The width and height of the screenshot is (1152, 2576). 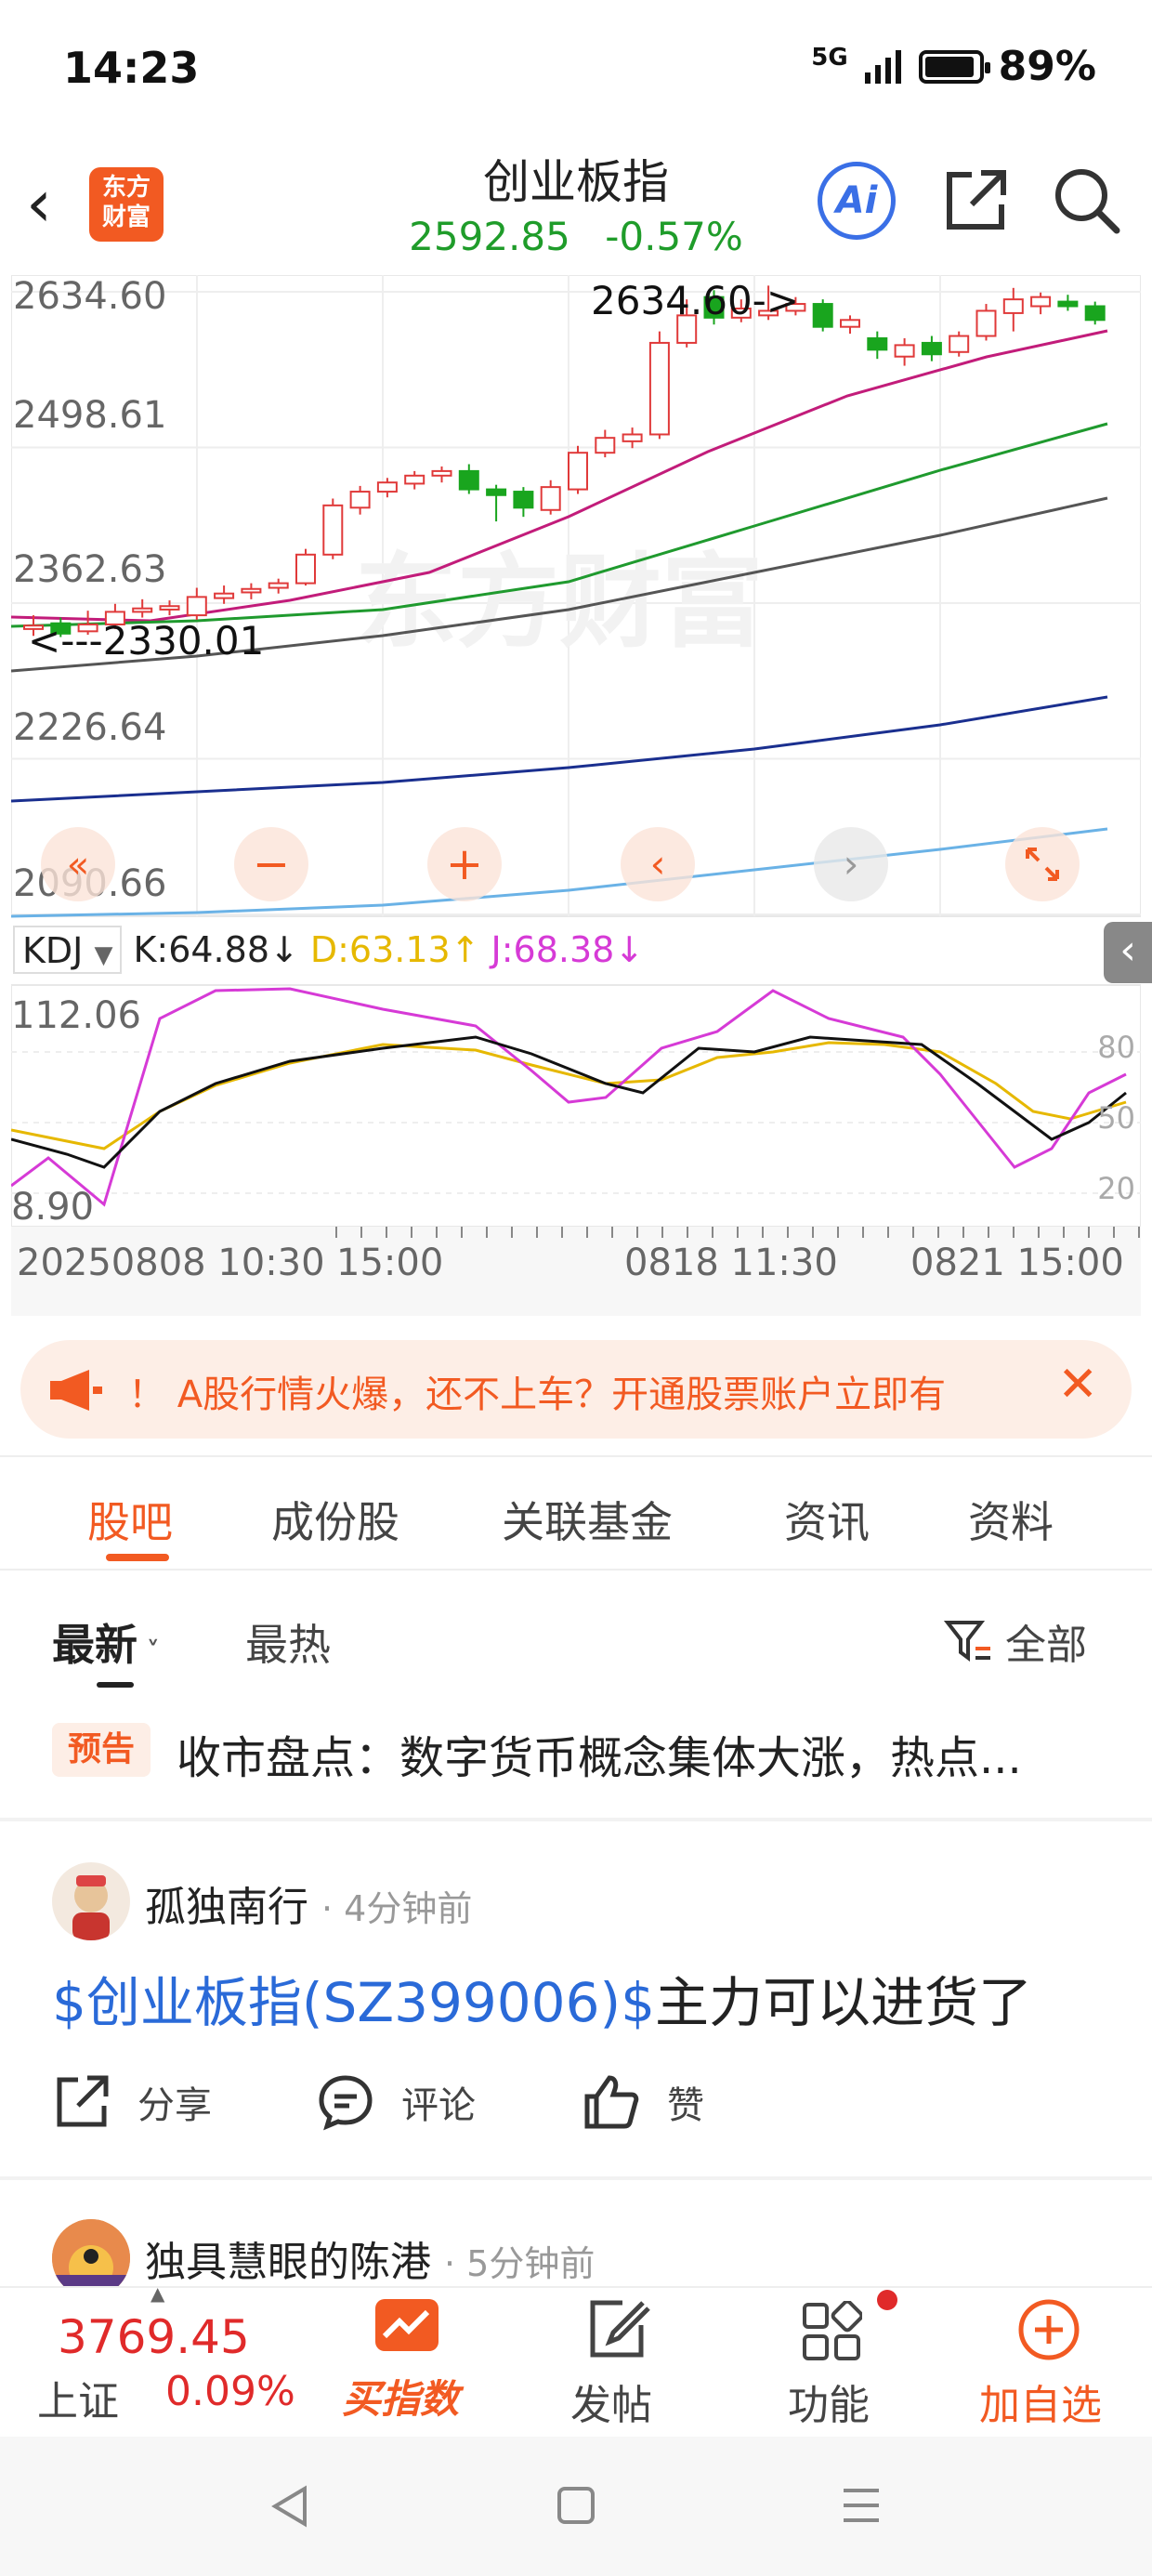 I want to click on y-axis-label: 2226.64, so click(x=89, y=727).